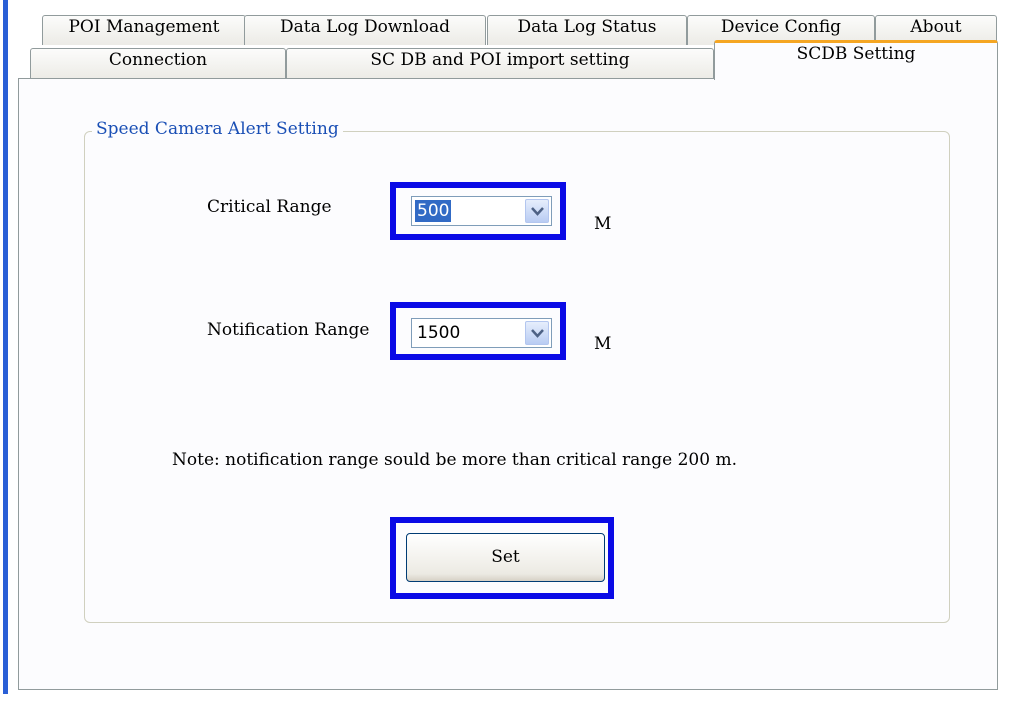  What do you see at coordinates (481, 333) in the screenshot?
I see `notification-range-select: 1500` at bounding box center [481, 333].